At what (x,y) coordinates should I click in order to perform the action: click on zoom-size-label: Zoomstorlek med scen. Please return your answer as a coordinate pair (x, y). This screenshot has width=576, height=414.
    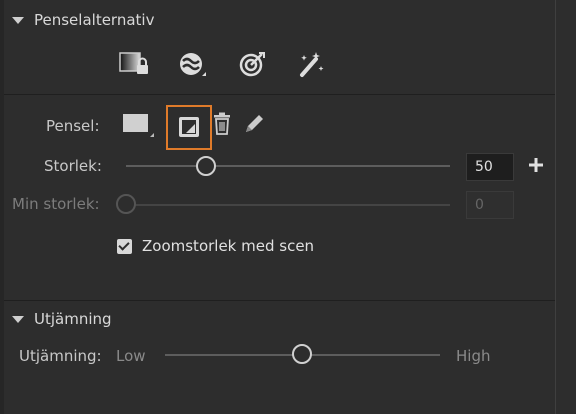
    Looking at the image, I should click on (228, 246).